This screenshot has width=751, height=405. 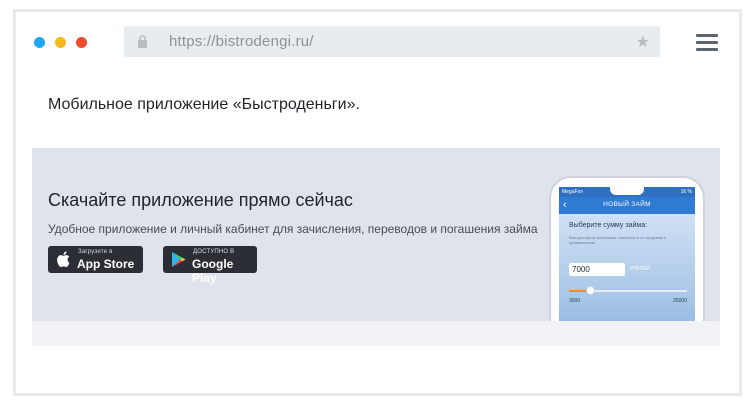 I want to click on address-bar: https://bistrodengi.ru/ ★, so click(x=392, y=41).